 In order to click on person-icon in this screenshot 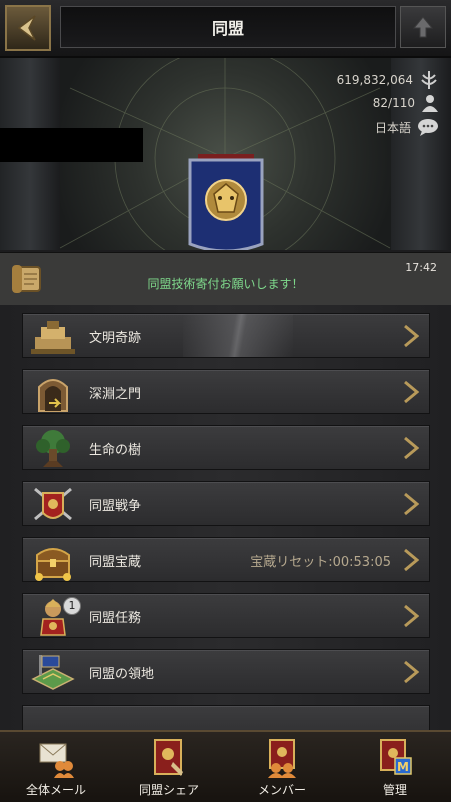, I will do `click(430, 103)`.